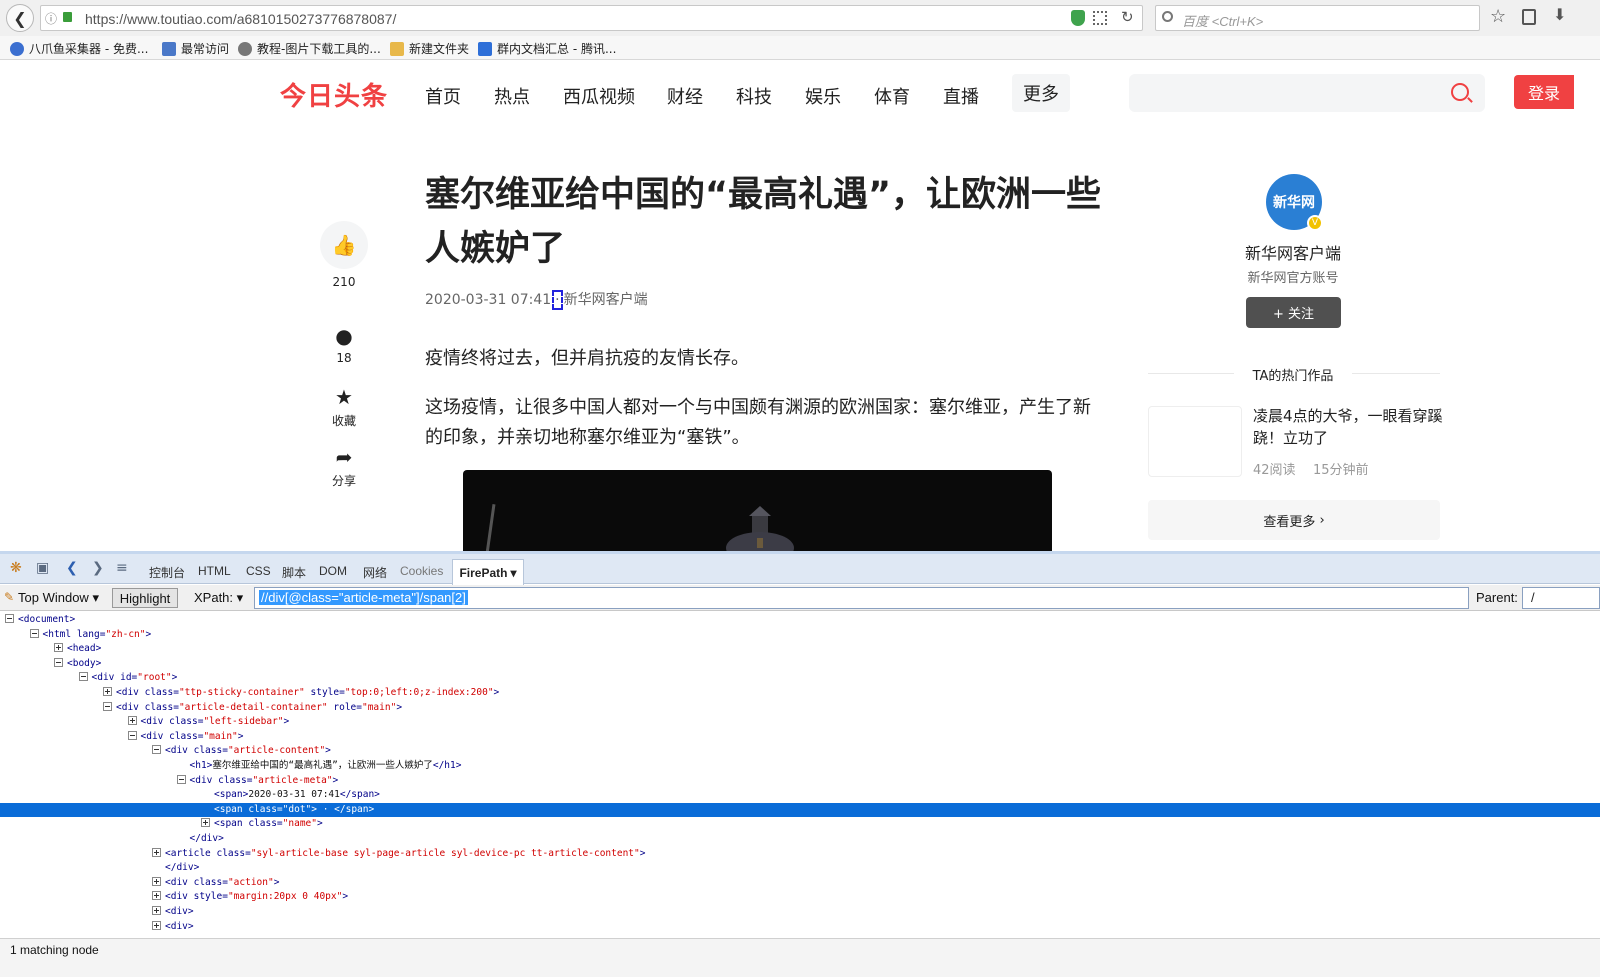  What do you see at coordinates (800, 781) in the screenshot?
I see `tree-row: <div class="article-meta">` at bounding box center [800, 781].